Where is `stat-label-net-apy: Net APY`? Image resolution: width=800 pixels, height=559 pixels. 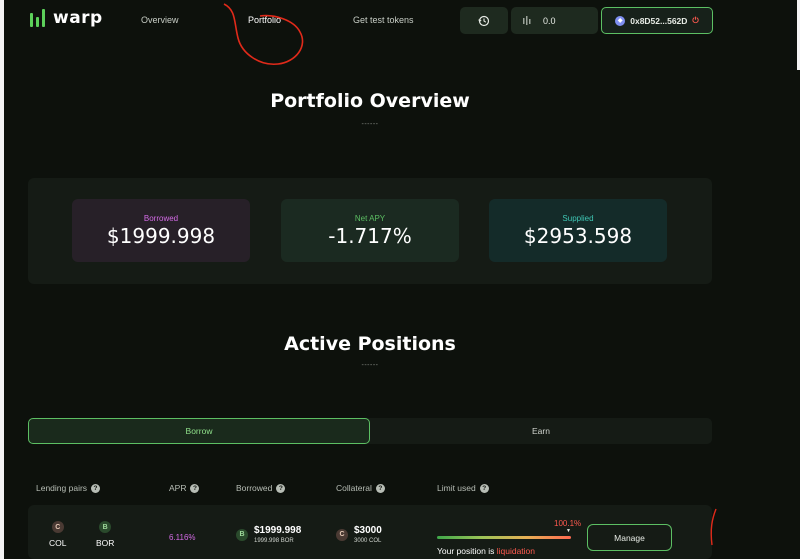
stat-label-net-apy: Net APY is located at coordinates (370, 218).